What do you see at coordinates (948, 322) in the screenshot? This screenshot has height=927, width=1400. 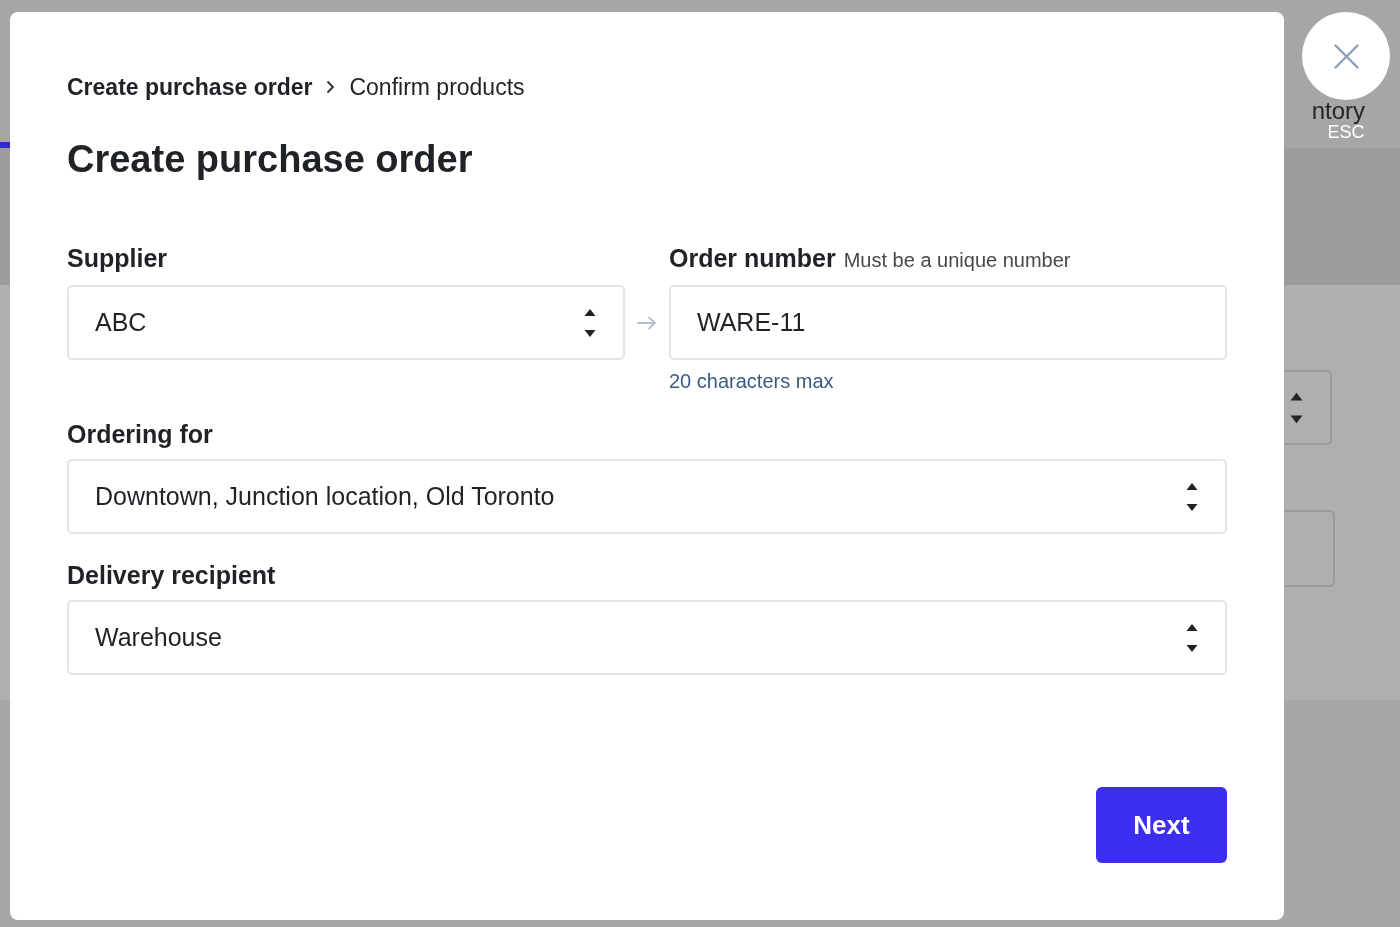 I see `input-field: WARE-11` at bounding box center [948, 322].